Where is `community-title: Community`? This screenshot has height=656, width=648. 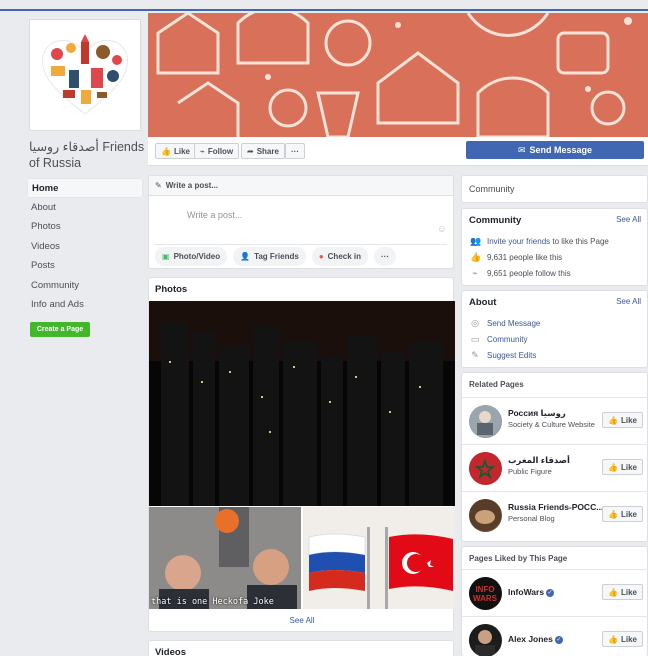 community-title: Community is located at coordinates (495, 220).